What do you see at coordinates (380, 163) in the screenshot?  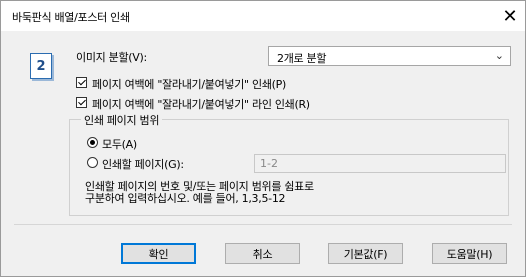 I see `pages-input: 1-2` at bounding box center [380, 163].